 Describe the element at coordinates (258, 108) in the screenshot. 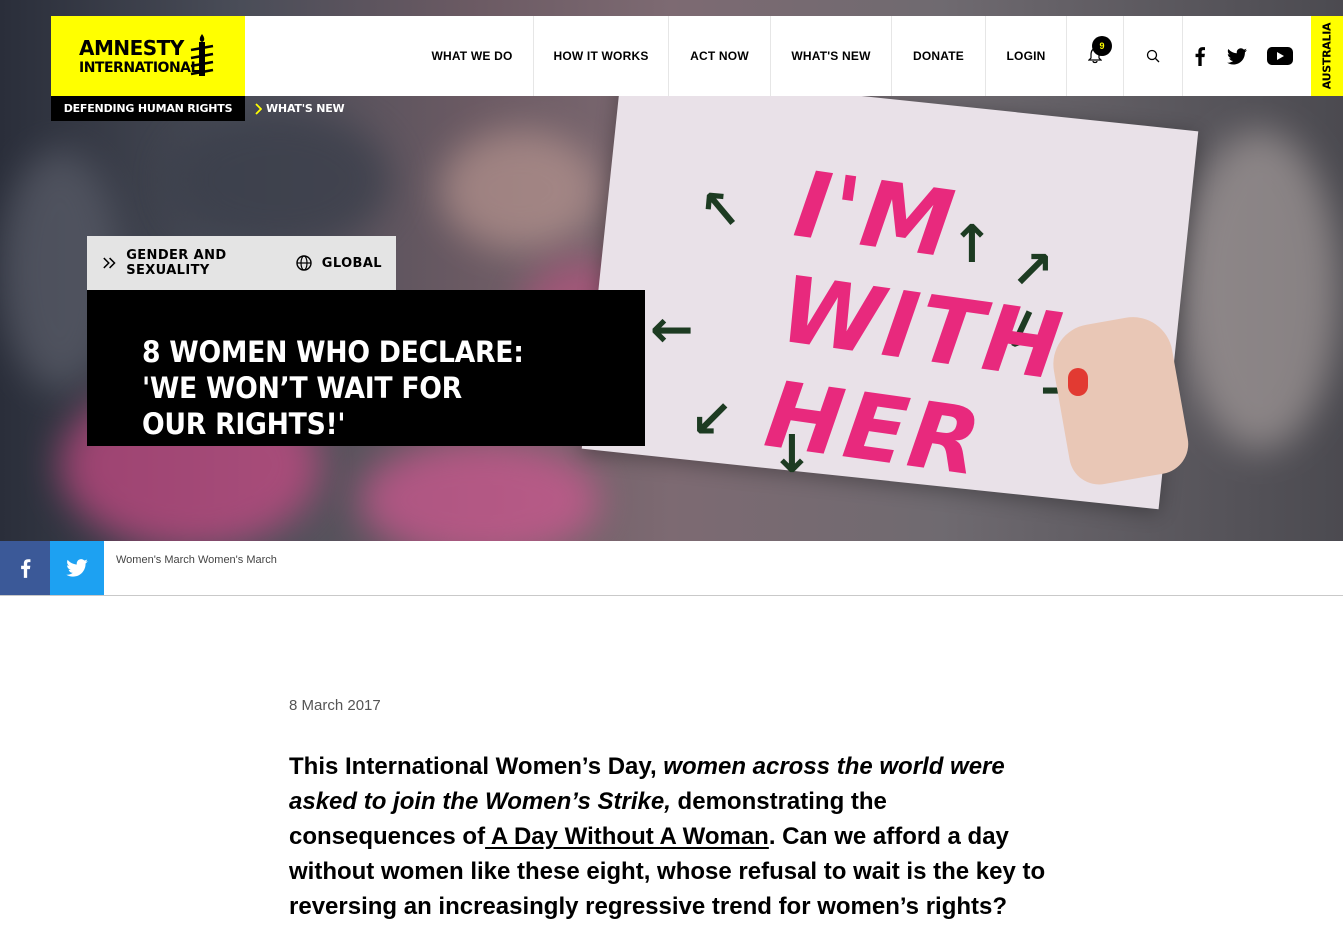

I see `chevron-right-icon` at that location.